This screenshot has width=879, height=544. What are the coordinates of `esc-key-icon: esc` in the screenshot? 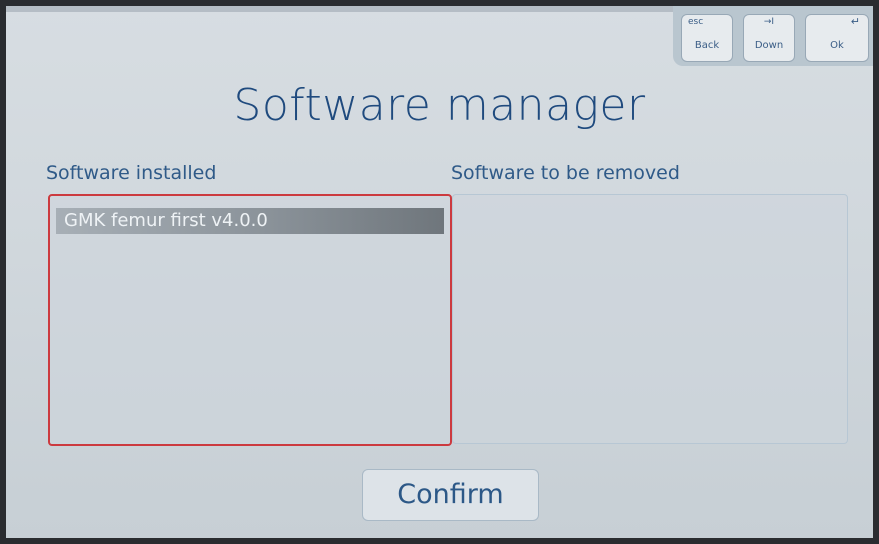 It's located at (696, 22).